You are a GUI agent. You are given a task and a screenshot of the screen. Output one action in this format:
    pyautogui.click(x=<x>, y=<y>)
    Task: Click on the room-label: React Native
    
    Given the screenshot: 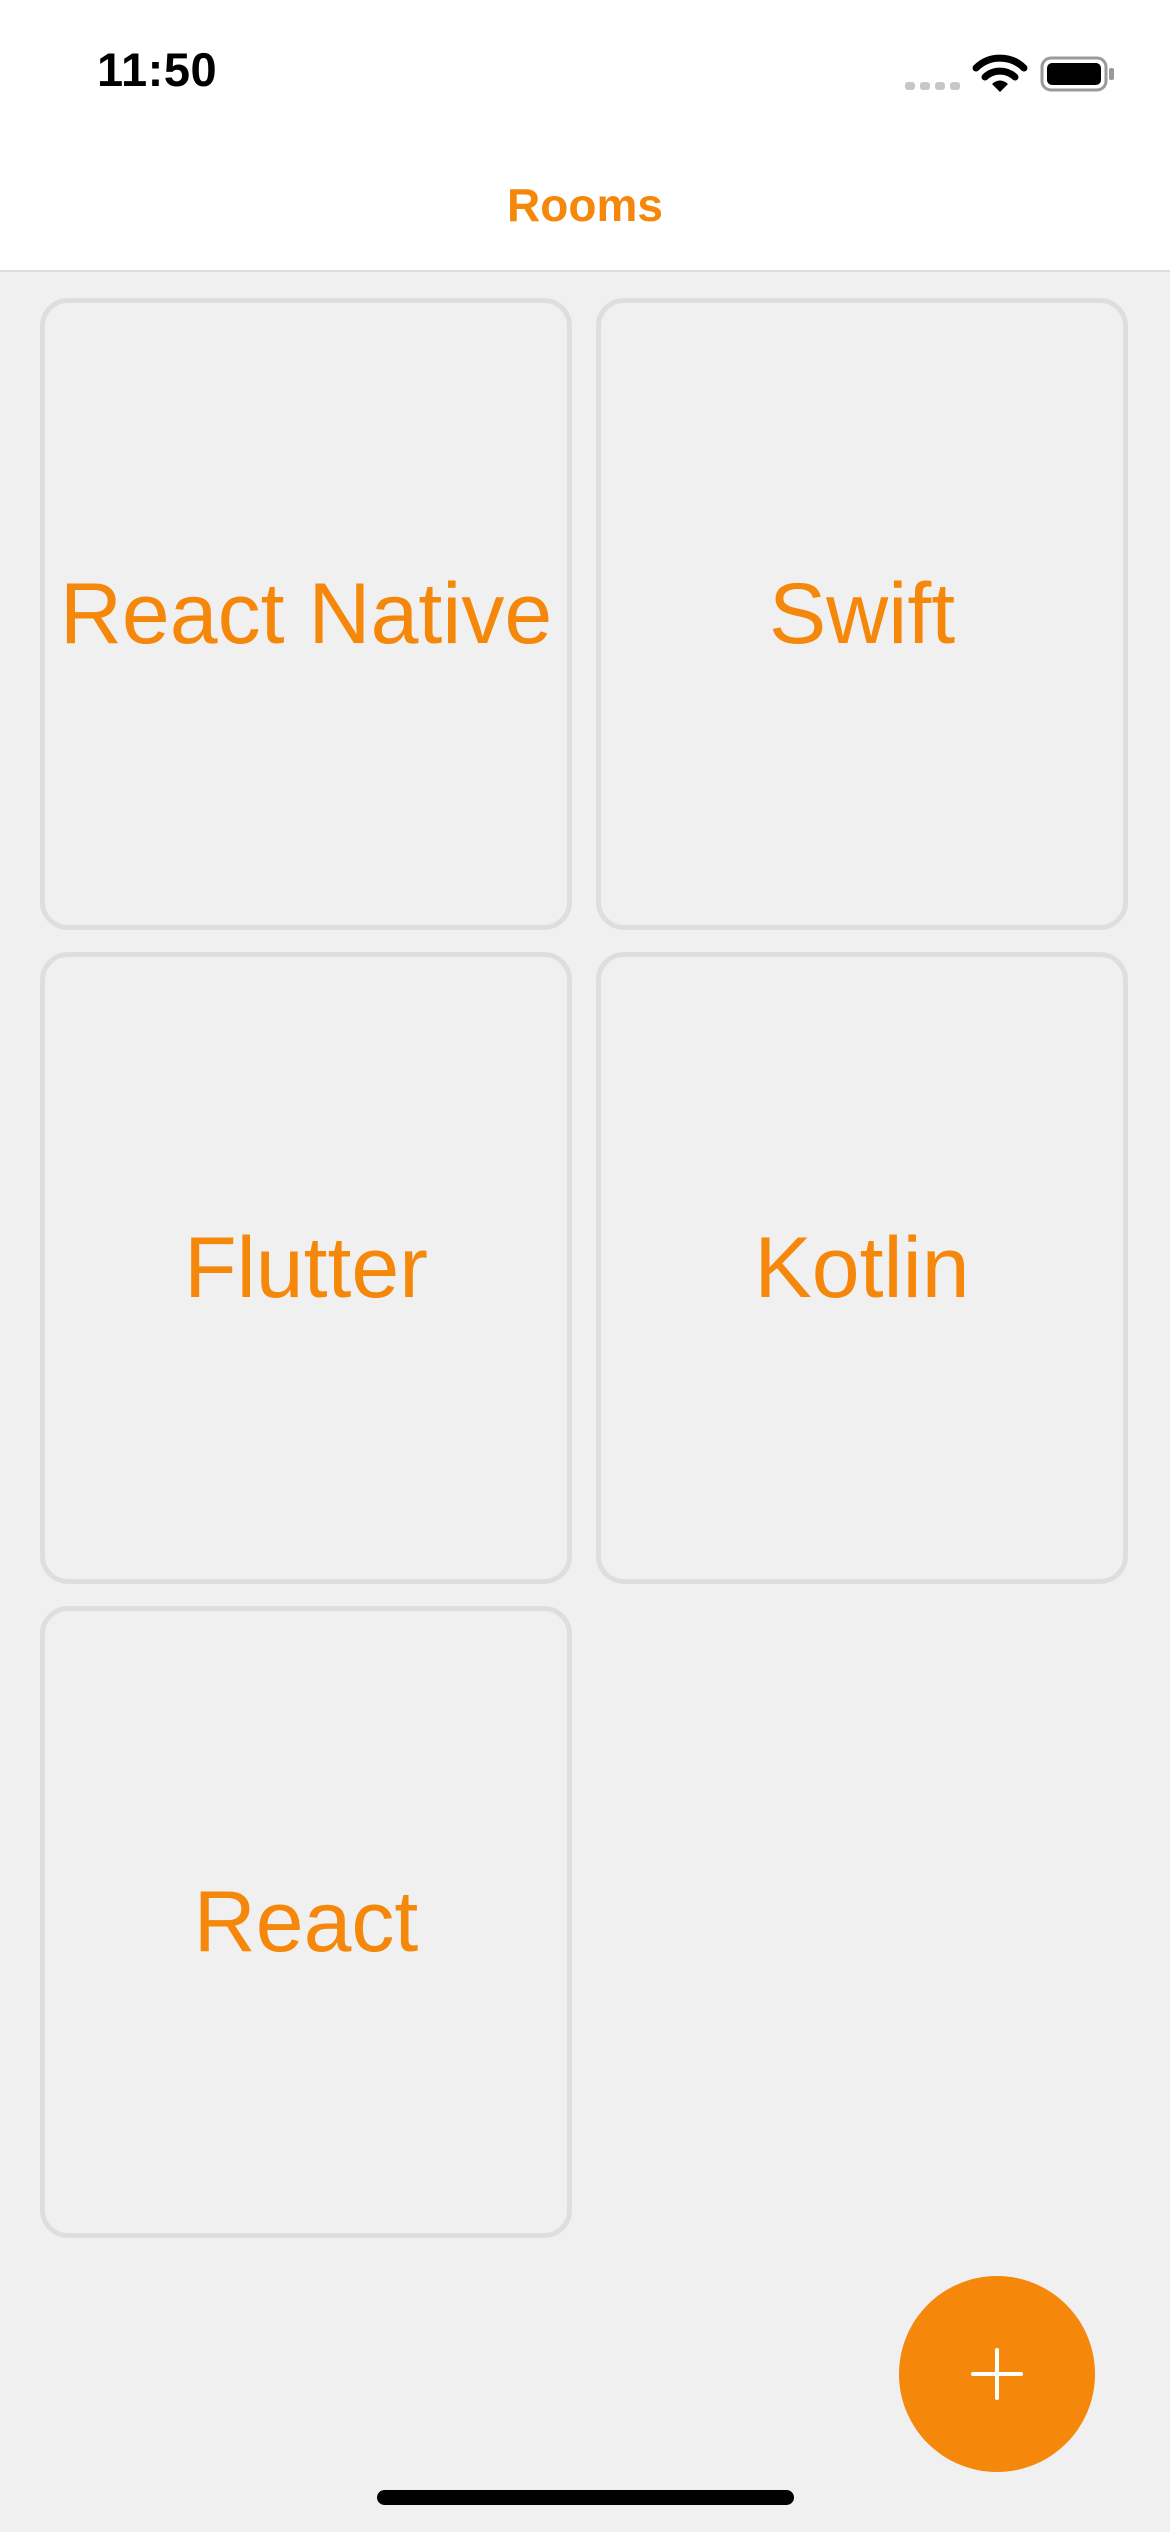 What is the action you would take?
    pyautogui.click(x=306, y=613)
    